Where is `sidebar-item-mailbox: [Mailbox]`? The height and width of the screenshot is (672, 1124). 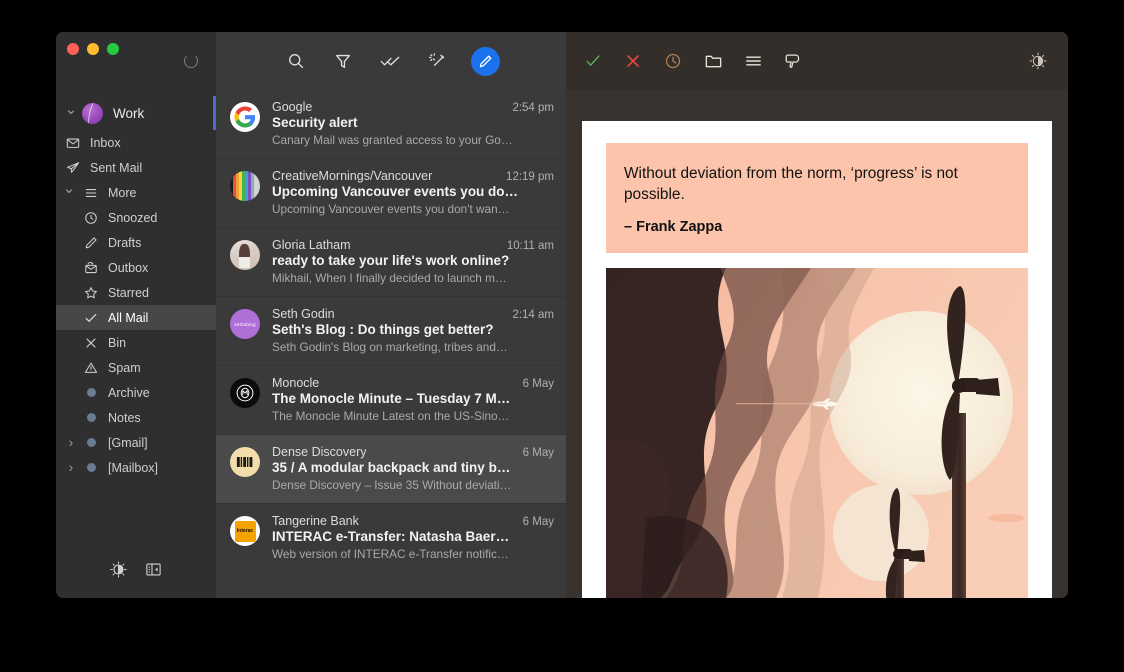
sidebar-item-mailbox: [Mailbox] is located at coordinates (136, 467).